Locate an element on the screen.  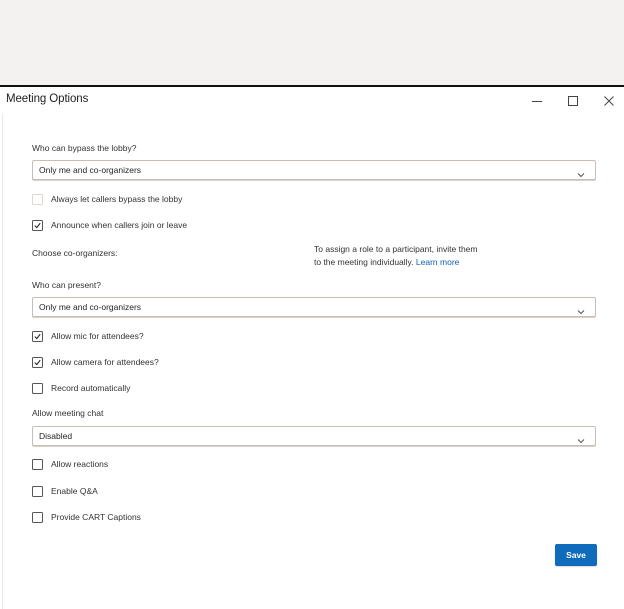
allow-camera-checkbox is located at coordinates (37, 362).